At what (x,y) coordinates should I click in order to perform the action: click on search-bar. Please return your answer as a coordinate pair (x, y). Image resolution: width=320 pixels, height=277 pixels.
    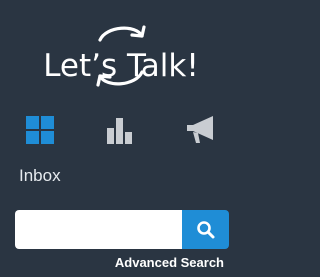
    Looking at the image, I should click on (122, 229).